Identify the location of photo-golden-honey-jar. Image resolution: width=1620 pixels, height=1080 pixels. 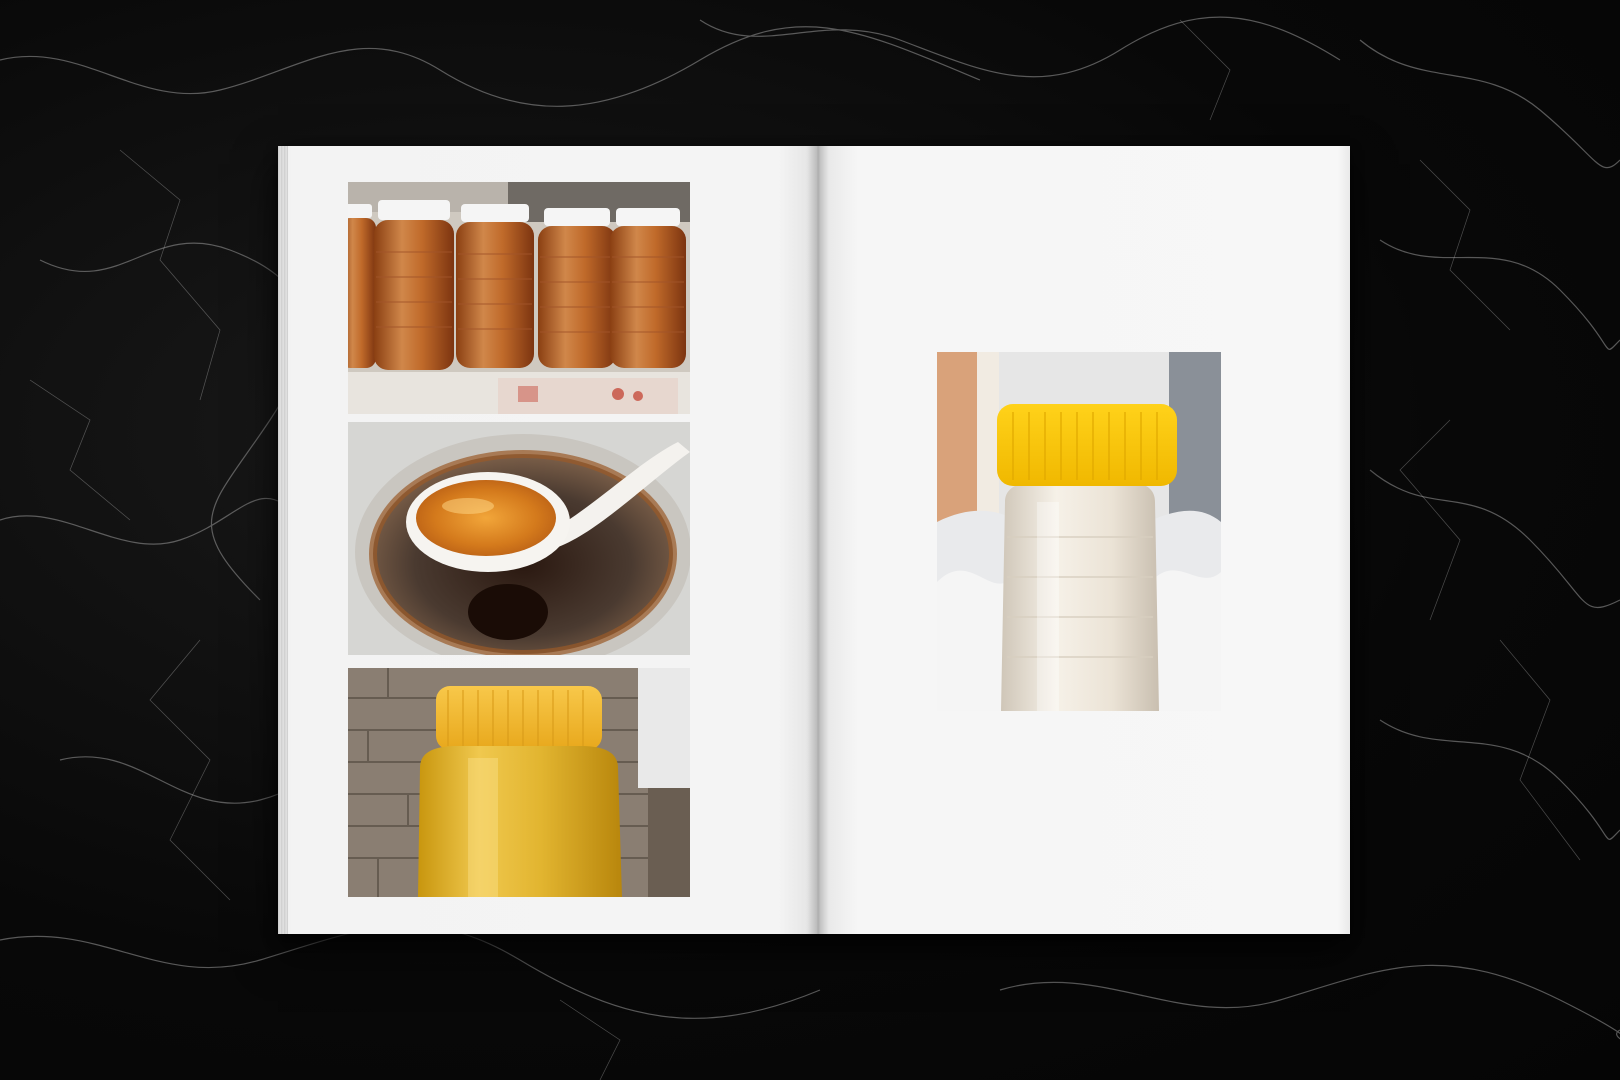
(519, 782).